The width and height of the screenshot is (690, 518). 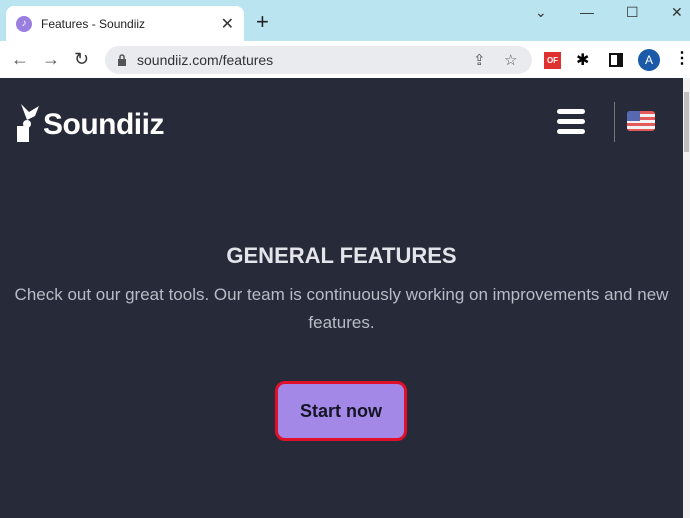 I want to click on header-divider, so click(x=614, y=122).